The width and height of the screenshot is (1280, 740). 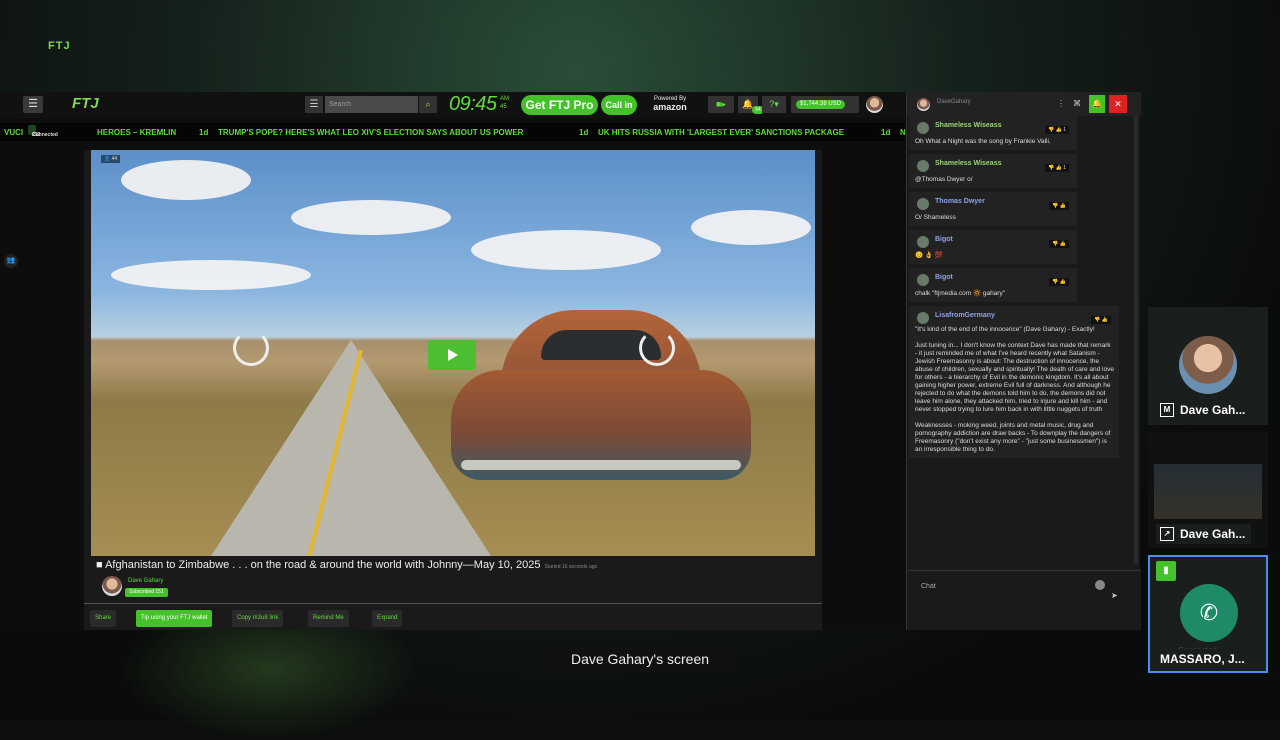 What do you see at coordinates (1136, 340) in the screenshot?
I see `chat-scrollbar` at bounding box center [1136, 340].